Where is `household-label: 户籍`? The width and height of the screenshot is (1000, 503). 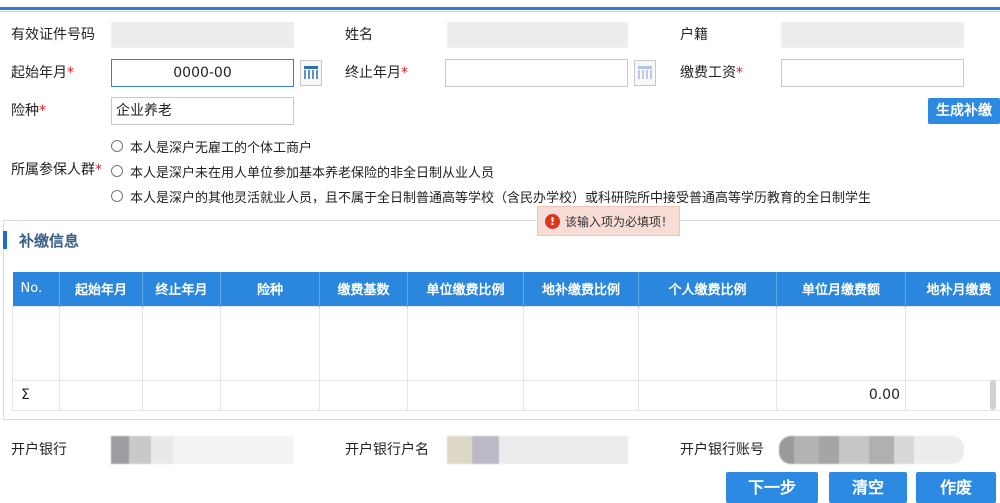 household-label: 户籍 is located at coordinates (694, 35).